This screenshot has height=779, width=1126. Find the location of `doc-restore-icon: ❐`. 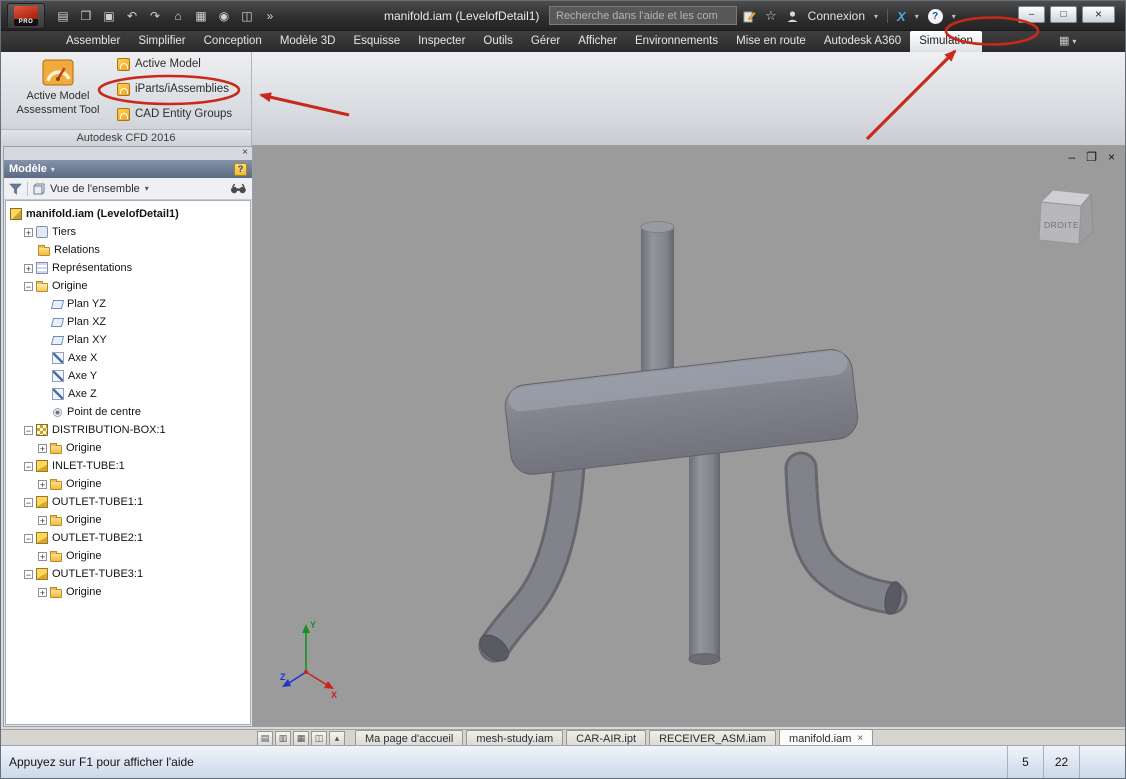

doc-restore-icon: ❐ is located at coordinates (1091, 157).